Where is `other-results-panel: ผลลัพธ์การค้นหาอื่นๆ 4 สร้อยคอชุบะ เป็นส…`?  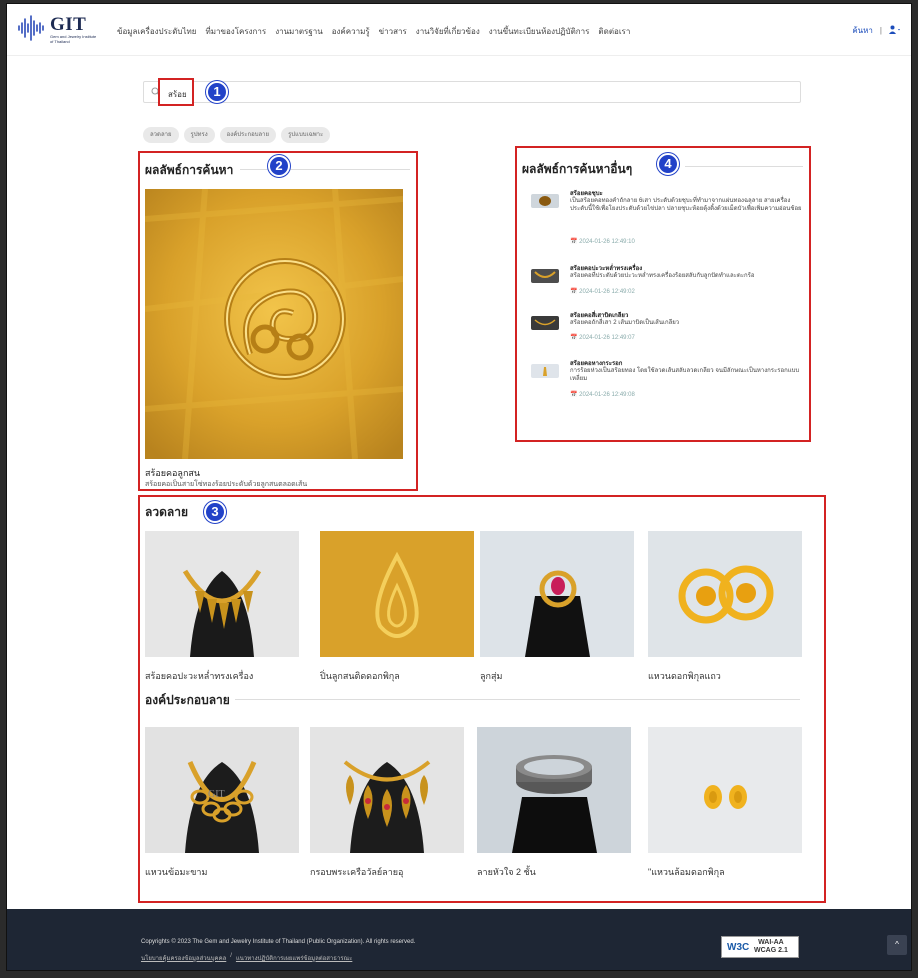 other-results-panel: ผลลัพธ์การค้นหาอื่นๆ 4 สร้อยคอชุบะ เป็นส… is located at coordinates (663, 294).